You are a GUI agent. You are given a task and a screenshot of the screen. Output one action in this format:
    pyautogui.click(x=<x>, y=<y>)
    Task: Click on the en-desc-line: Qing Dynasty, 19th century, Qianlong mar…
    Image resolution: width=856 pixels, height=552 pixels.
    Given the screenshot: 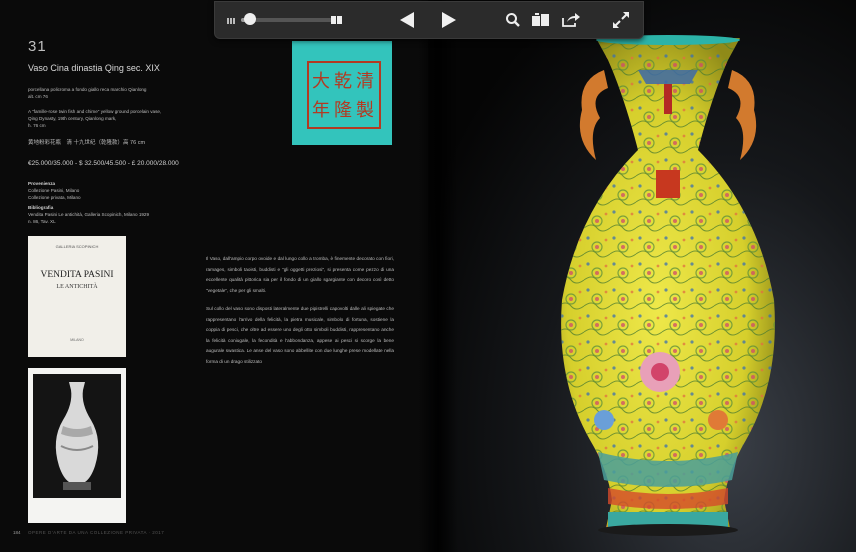 What is the action you would take?
    pyautogui.click(x=72, y=118)
    